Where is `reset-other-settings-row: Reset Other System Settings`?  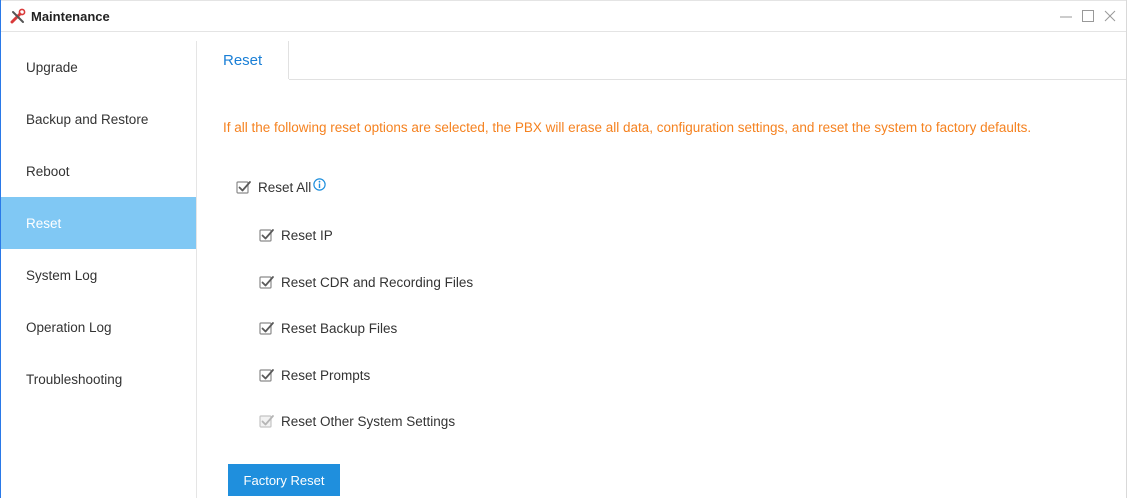
reset-other-settings-row: Reset Other System Settings is located at coordinates (357, 421).